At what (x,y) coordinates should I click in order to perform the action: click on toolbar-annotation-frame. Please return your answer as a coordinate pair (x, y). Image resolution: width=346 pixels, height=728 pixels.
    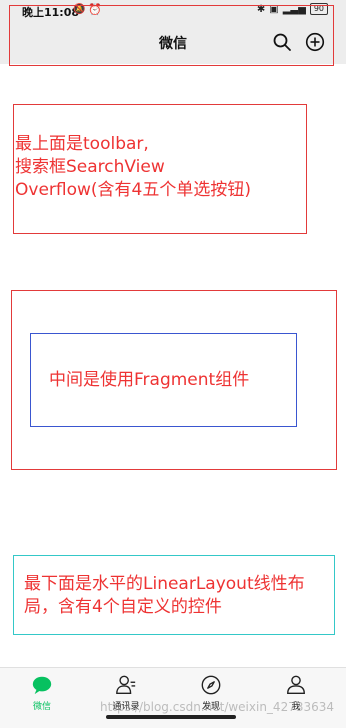
    Looking at the image, I should click on (171, 35).